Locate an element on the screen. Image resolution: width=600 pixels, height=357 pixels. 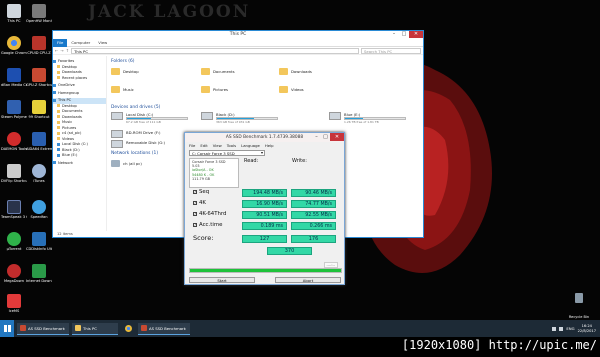
desktop-icon-steam: Steam Polymer is located at coordinates (14, 109).